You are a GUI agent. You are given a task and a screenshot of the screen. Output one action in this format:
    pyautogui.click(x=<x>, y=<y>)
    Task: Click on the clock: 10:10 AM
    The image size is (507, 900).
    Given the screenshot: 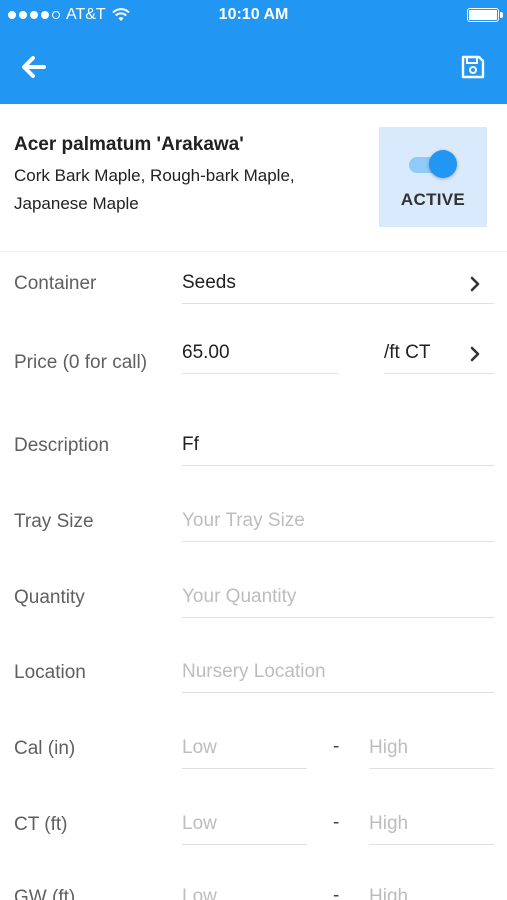 What is the action you would take?
    pyautogui.click(x=253, y=14)
    